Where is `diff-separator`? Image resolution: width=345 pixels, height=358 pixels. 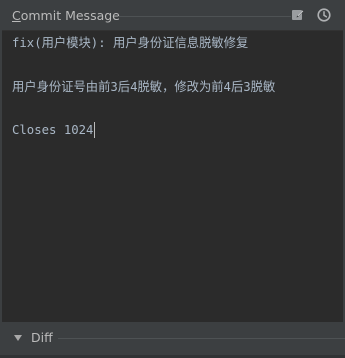
diff-separator is located at coordinates (201, 338).